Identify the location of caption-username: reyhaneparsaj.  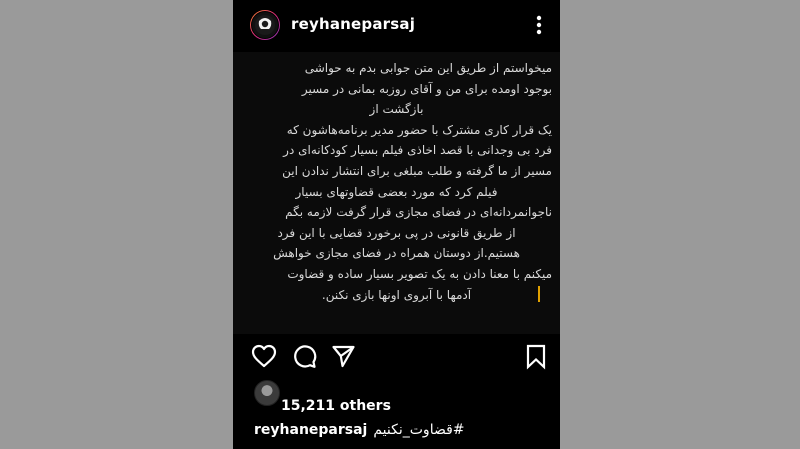
(310, 430).